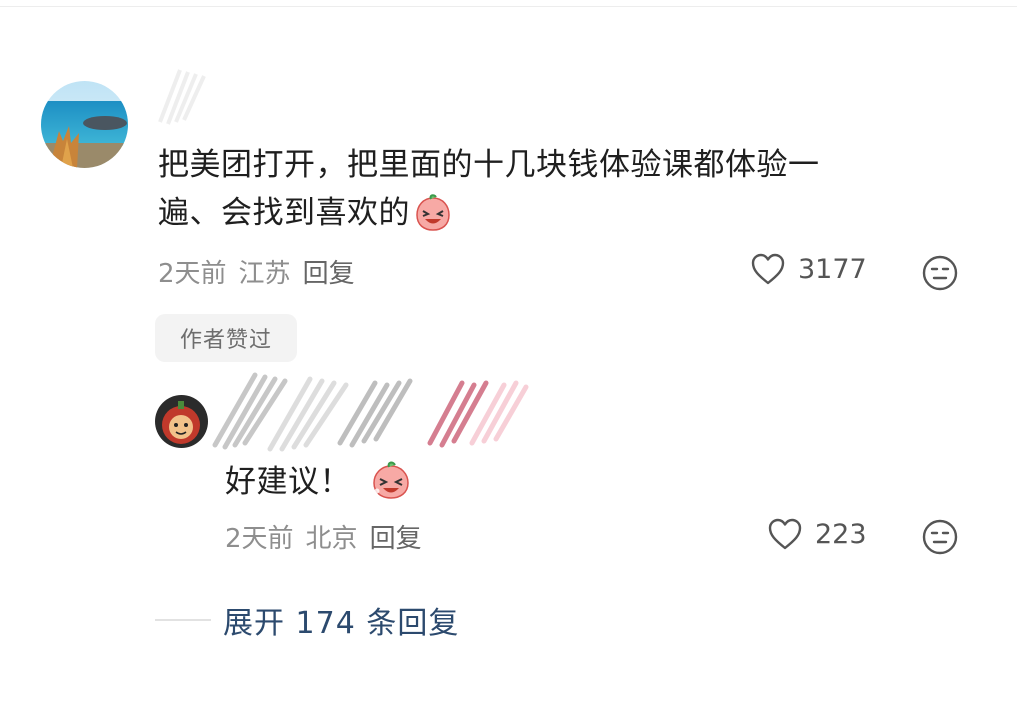 This screenshot has height=714, width=1017. I want to click on reply-reply-button: 回复, so click(396, 536).